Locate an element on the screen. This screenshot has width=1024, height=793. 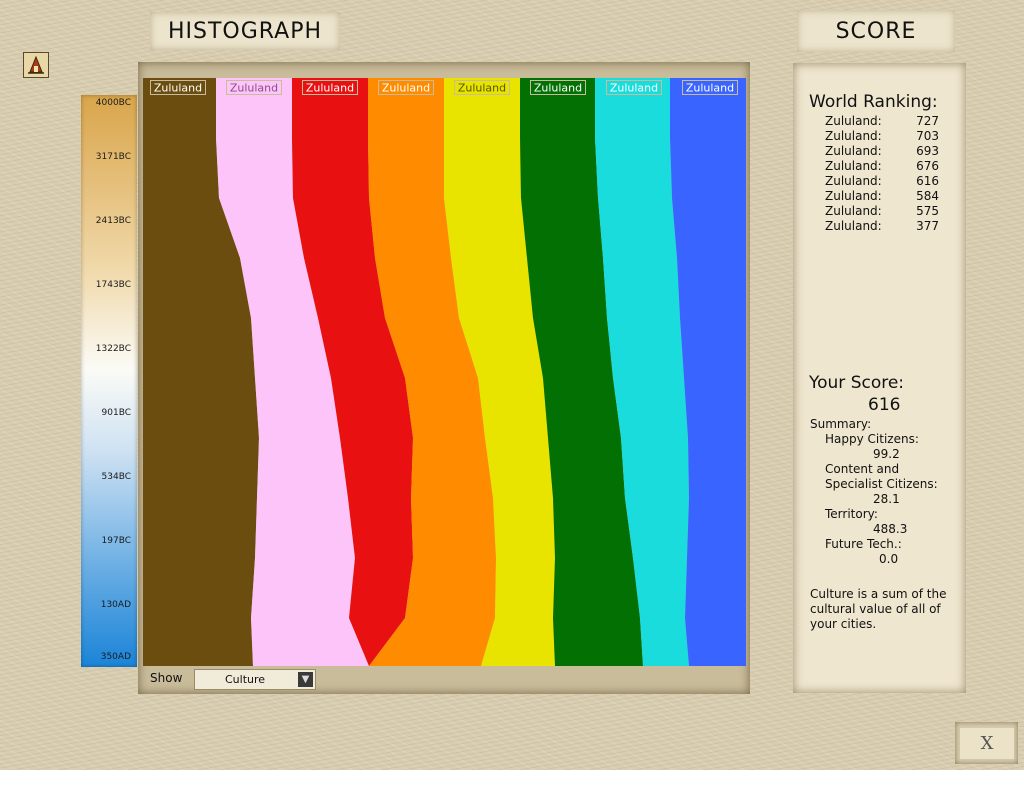
future-tech-label: Future Tech.: is located at coordinates (863, 544).